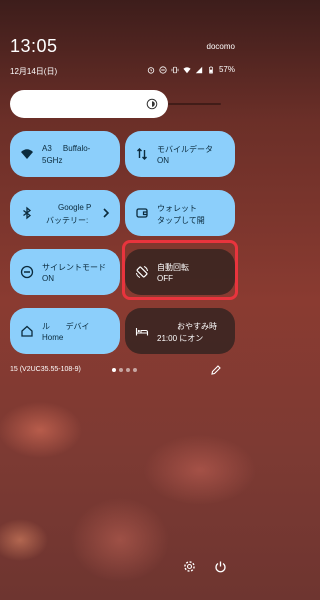 The height and width of the screenshot is (600, 320). Describe the element at coordinates (199, 69) in the screenshot. I see `signal-icon` at that location.